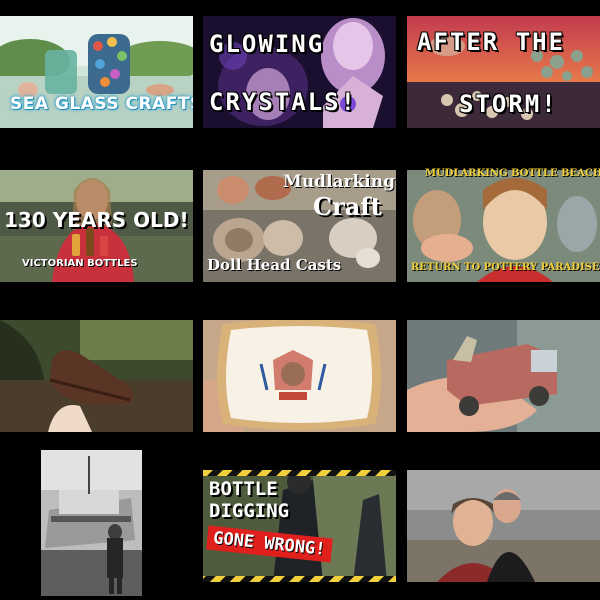 Image resolution: width=600 pixels, height=600 pixels. I want to click on video-thumbnail-two-men, so click(503, 525).